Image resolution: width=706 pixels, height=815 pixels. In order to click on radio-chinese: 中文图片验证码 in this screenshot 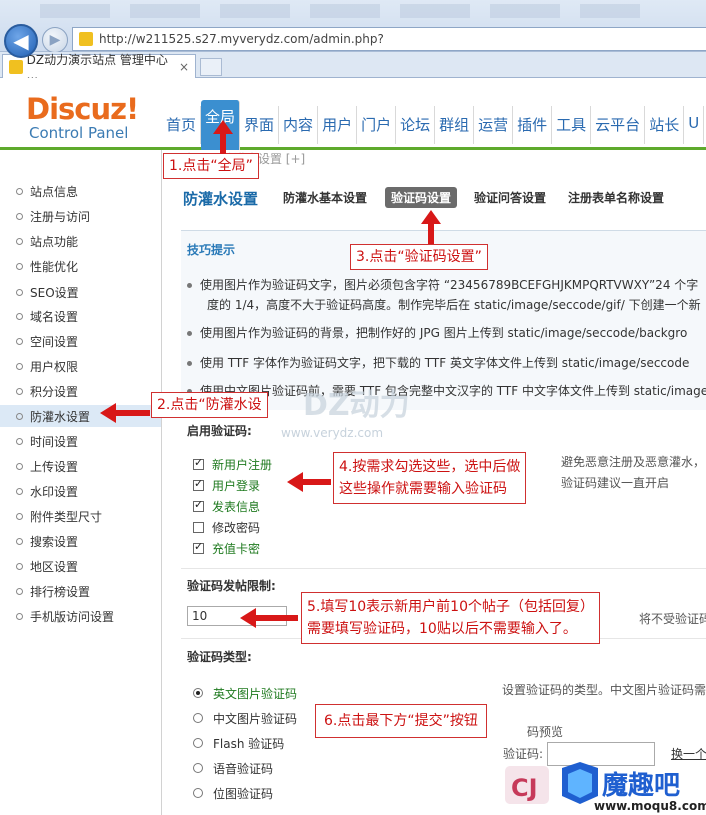, I will do `click(245, 718)`.